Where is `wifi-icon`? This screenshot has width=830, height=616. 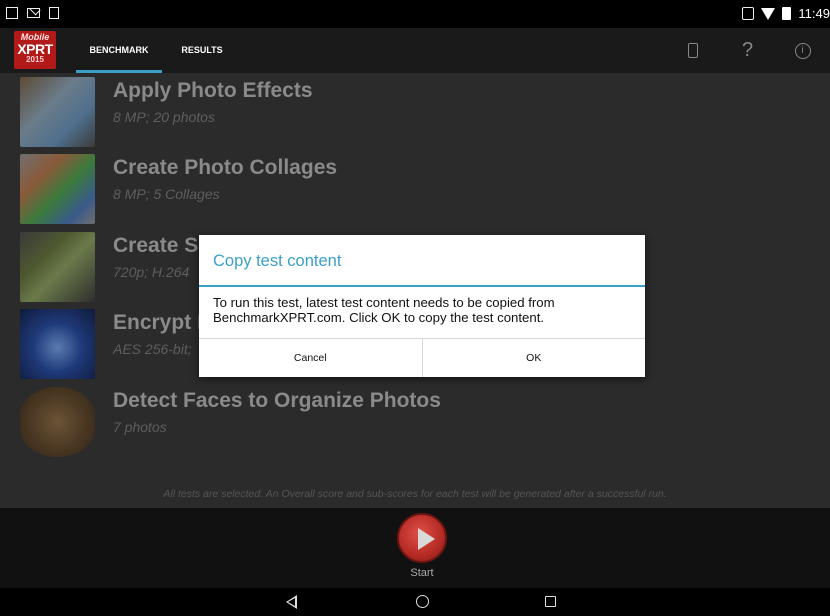
wifi-icon is located at coordinates (768, 13).